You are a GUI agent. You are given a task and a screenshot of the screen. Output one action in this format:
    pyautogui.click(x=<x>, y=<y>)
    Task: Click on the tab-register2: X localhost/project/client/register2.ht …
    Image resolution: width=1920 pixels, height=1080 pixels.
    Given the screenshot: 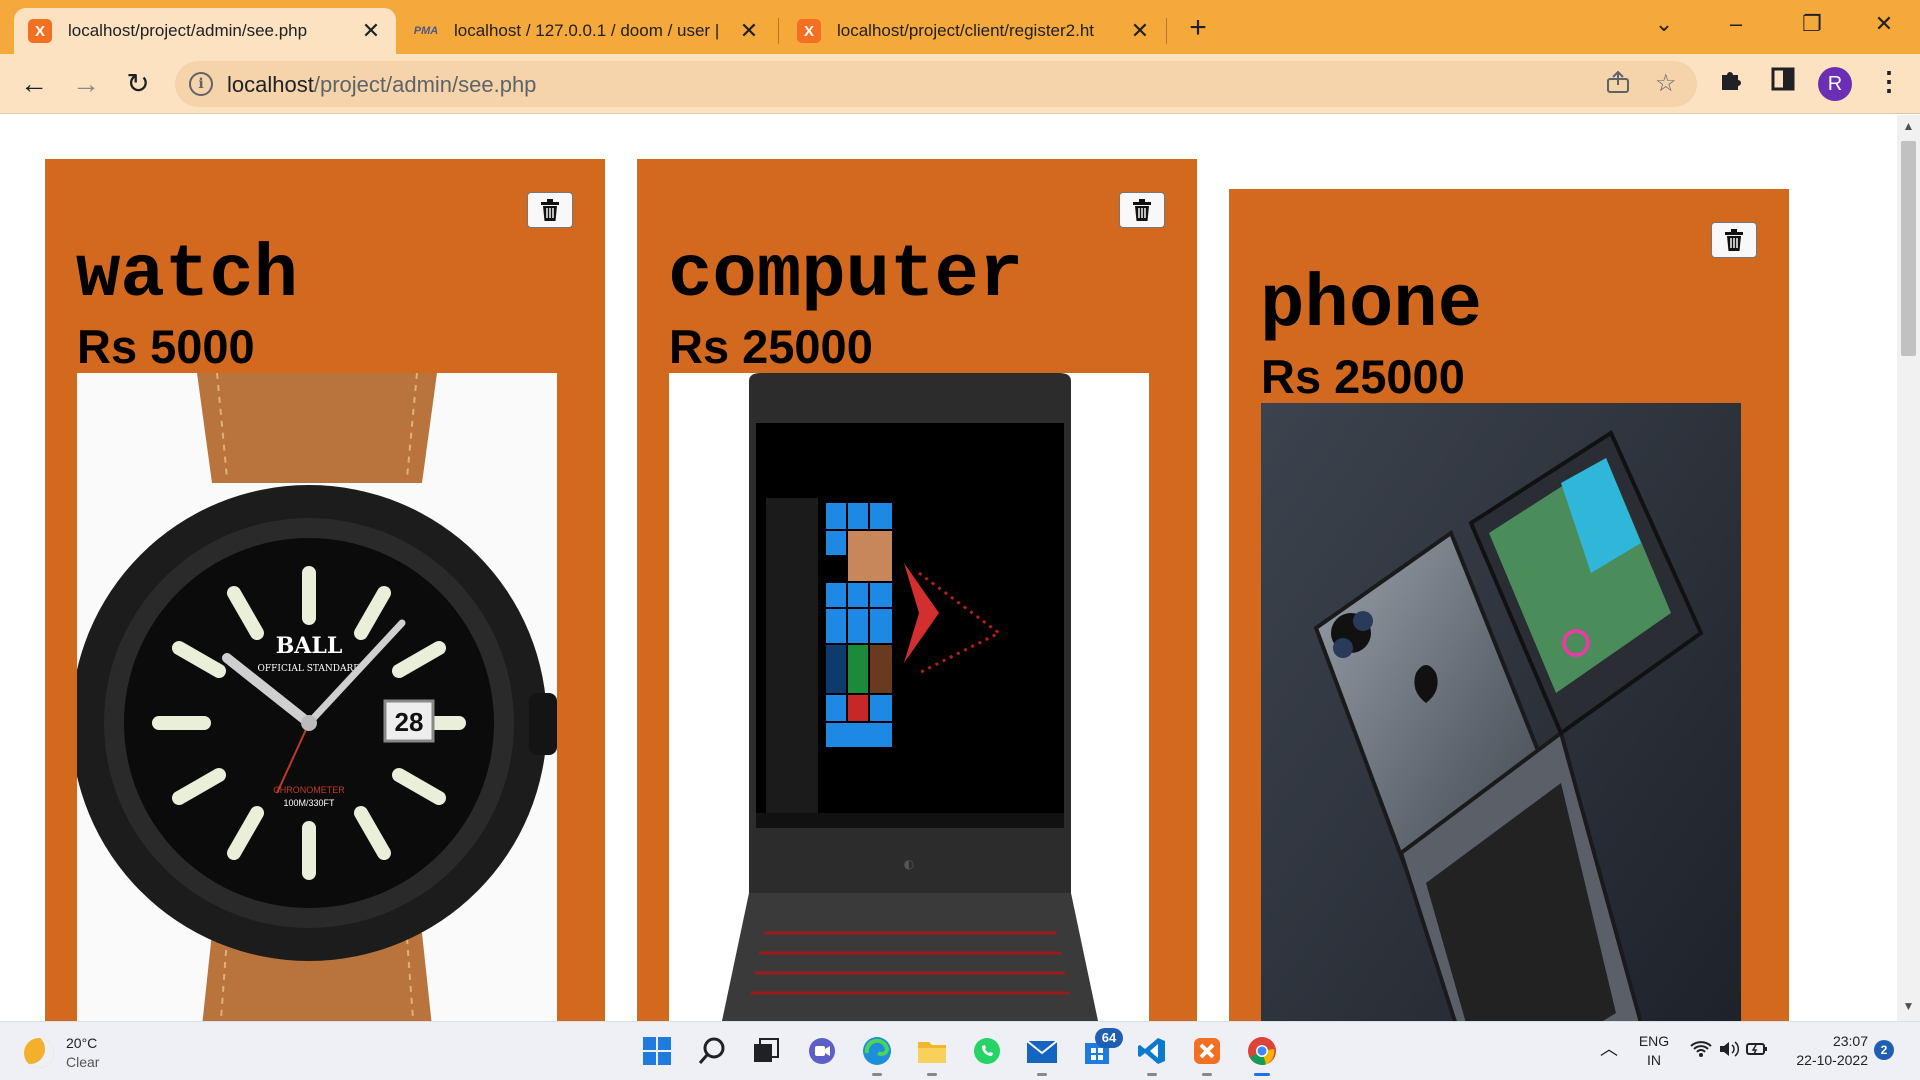 What is the action you would take?
    pyautogui.click(x=974, y=31)
    